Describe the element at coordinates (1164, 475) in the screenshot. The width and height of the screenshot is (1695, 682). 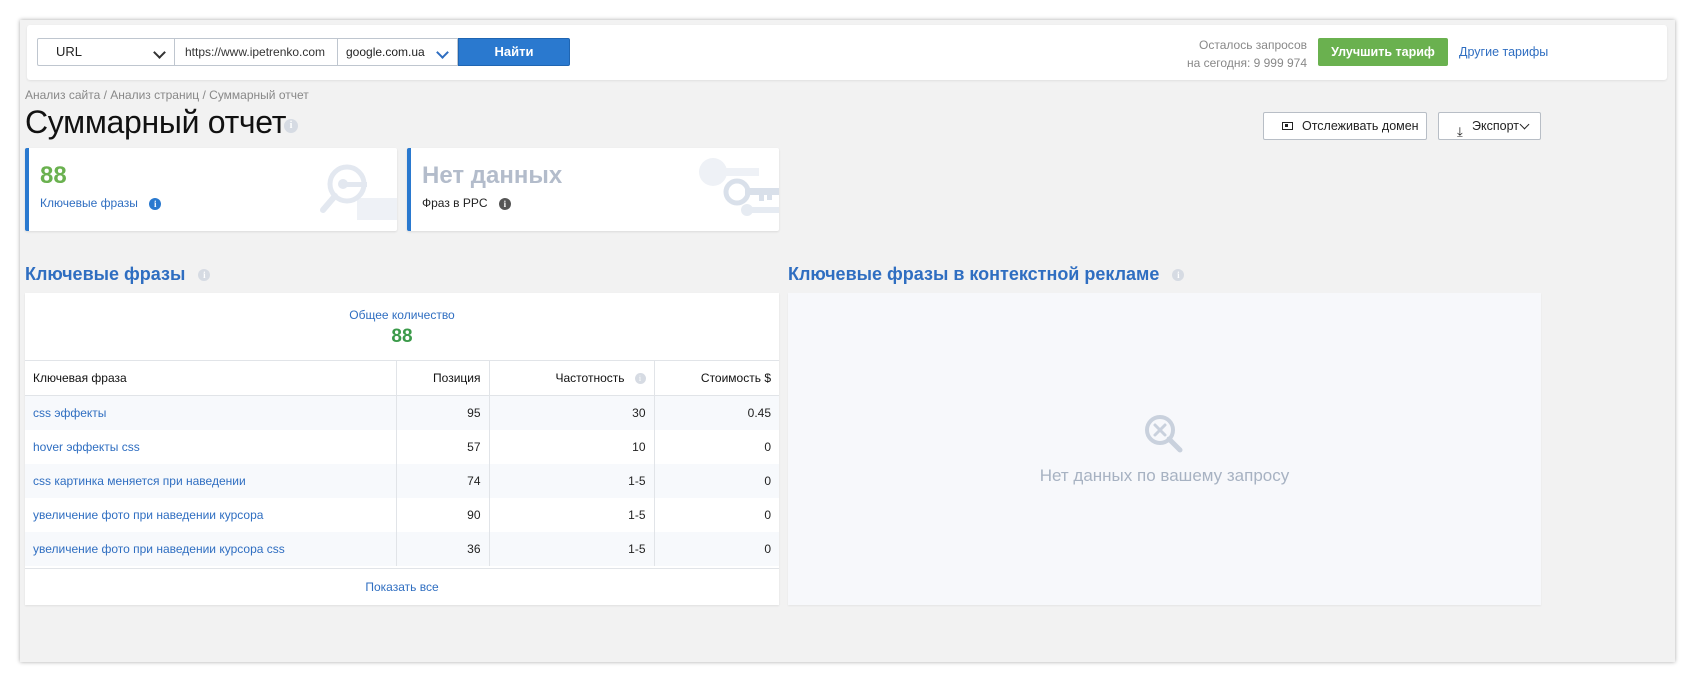
I see `empty-state-text: Нет данных по вашему запросу` at that location.